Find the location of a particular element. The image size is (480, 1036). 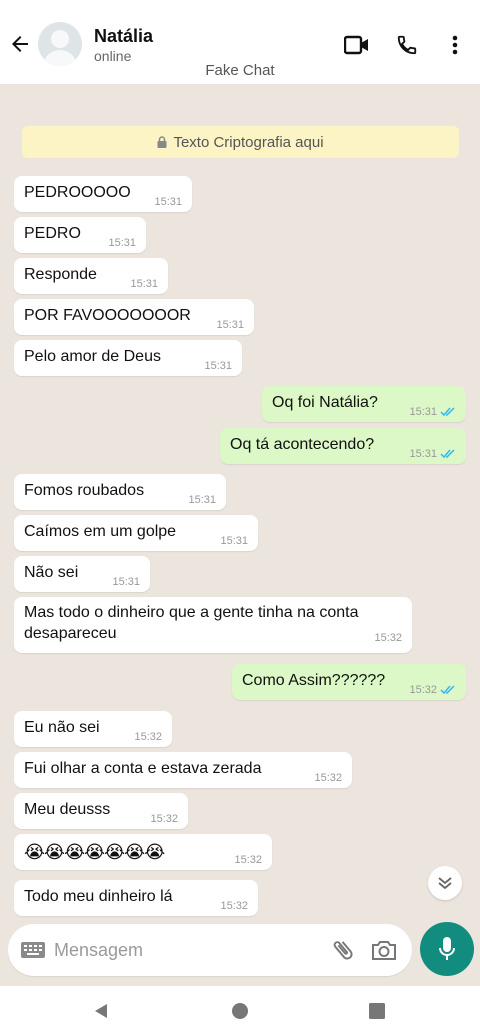

lock-icon is located at coordinates (162, 142).